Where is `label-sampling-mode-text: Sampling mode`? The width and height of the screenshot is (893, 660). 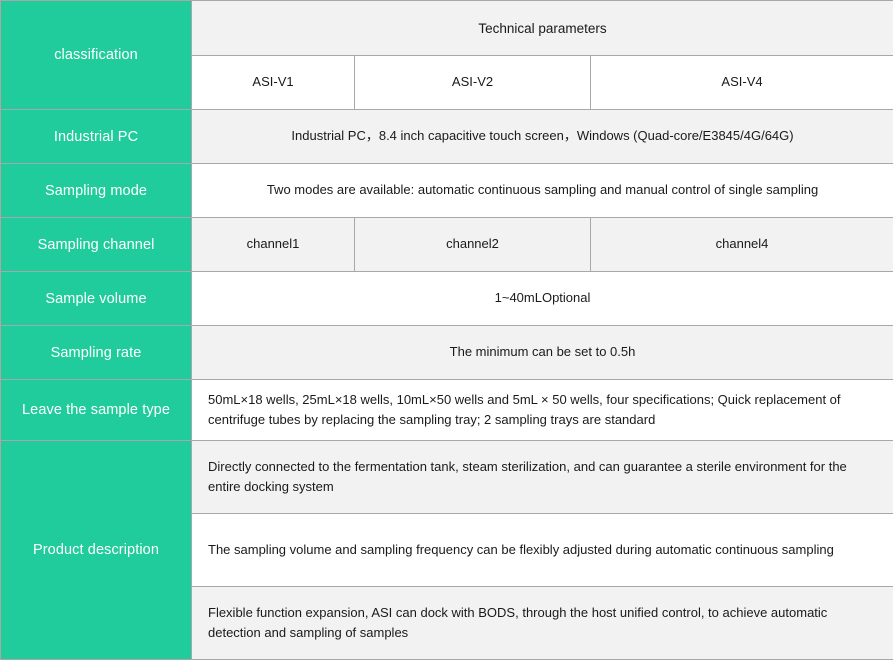 label-sampling-mode-text: Sampling mode is located at coordinates (96, 191).